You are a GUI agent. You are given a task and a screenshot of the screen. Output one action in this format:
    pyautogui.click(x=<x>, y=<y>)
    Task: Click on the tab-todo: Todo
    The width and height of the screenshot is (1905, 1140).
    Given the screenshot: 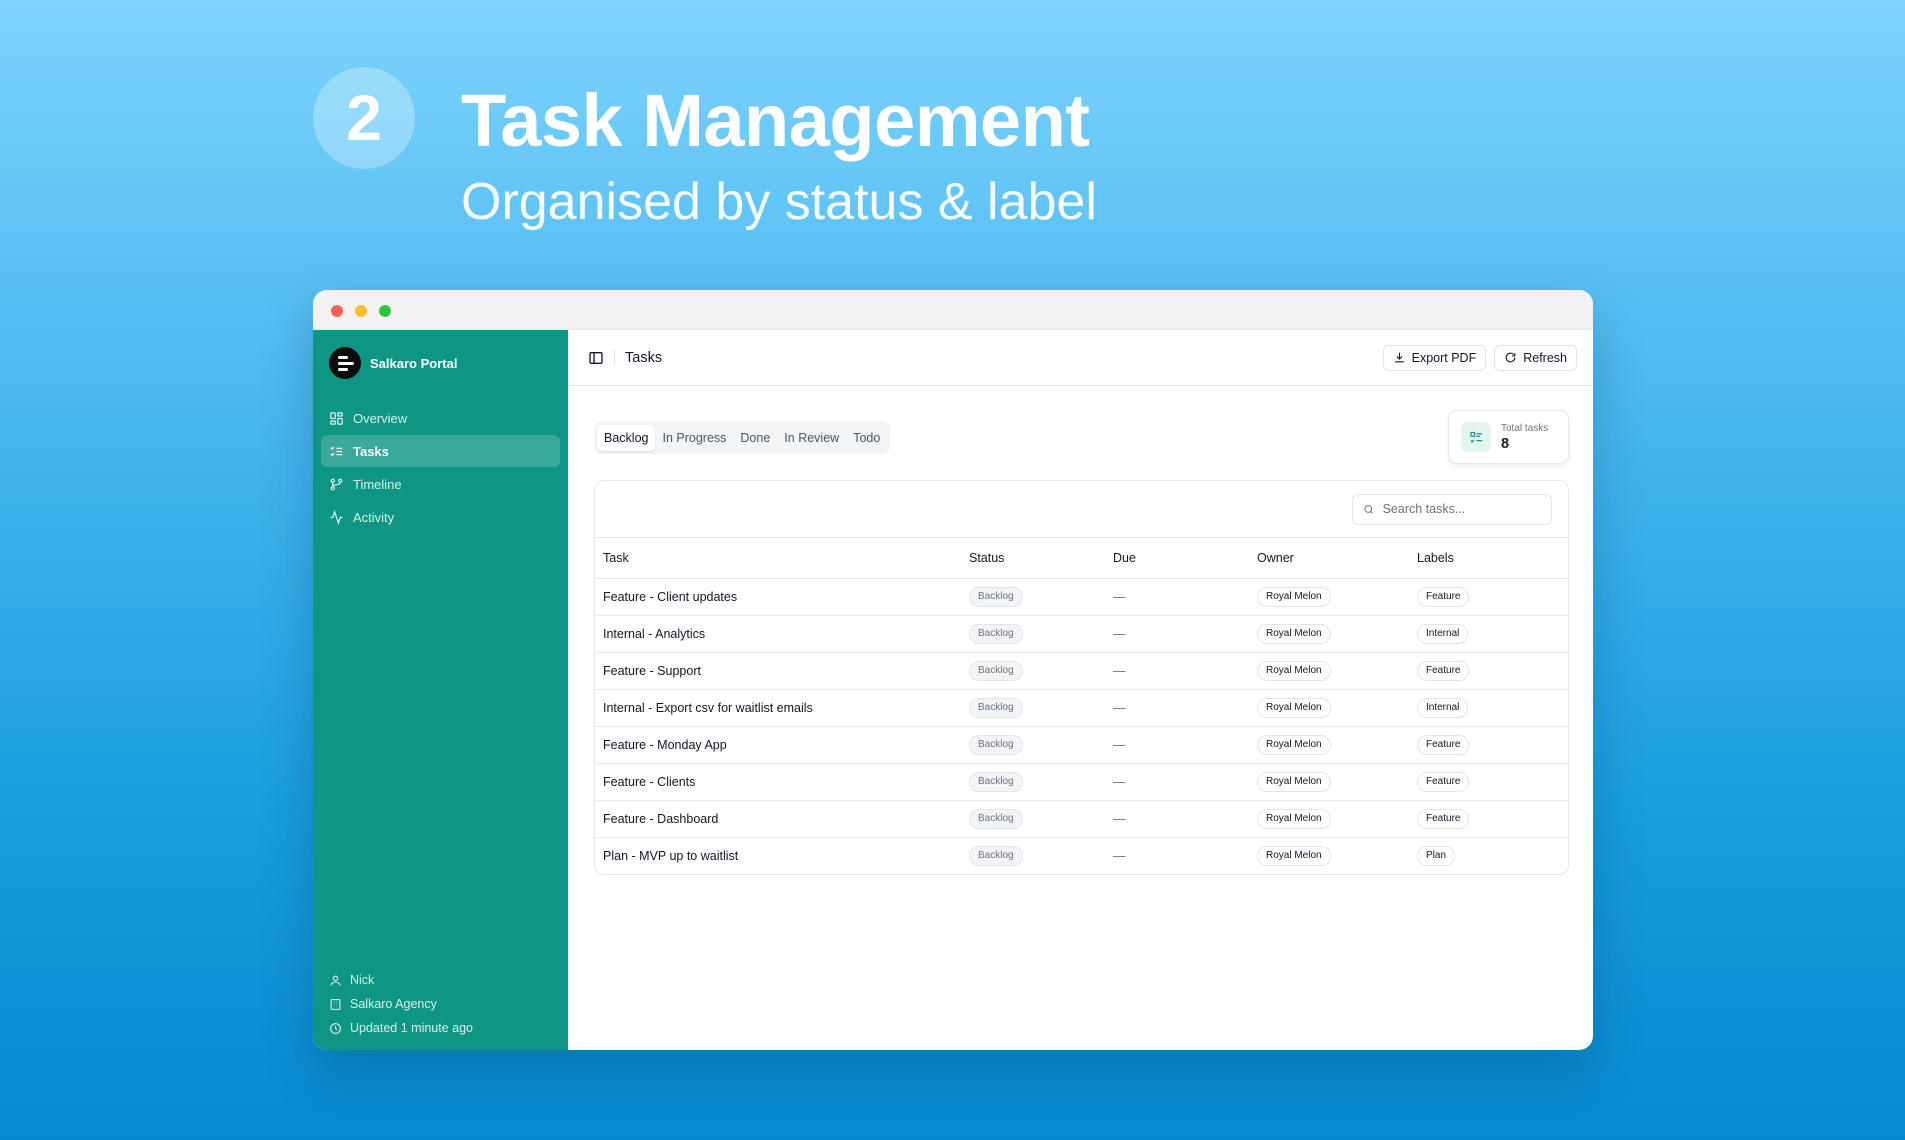 What is the action you would take?
    pyautogui.click(x=866, y=438)
    